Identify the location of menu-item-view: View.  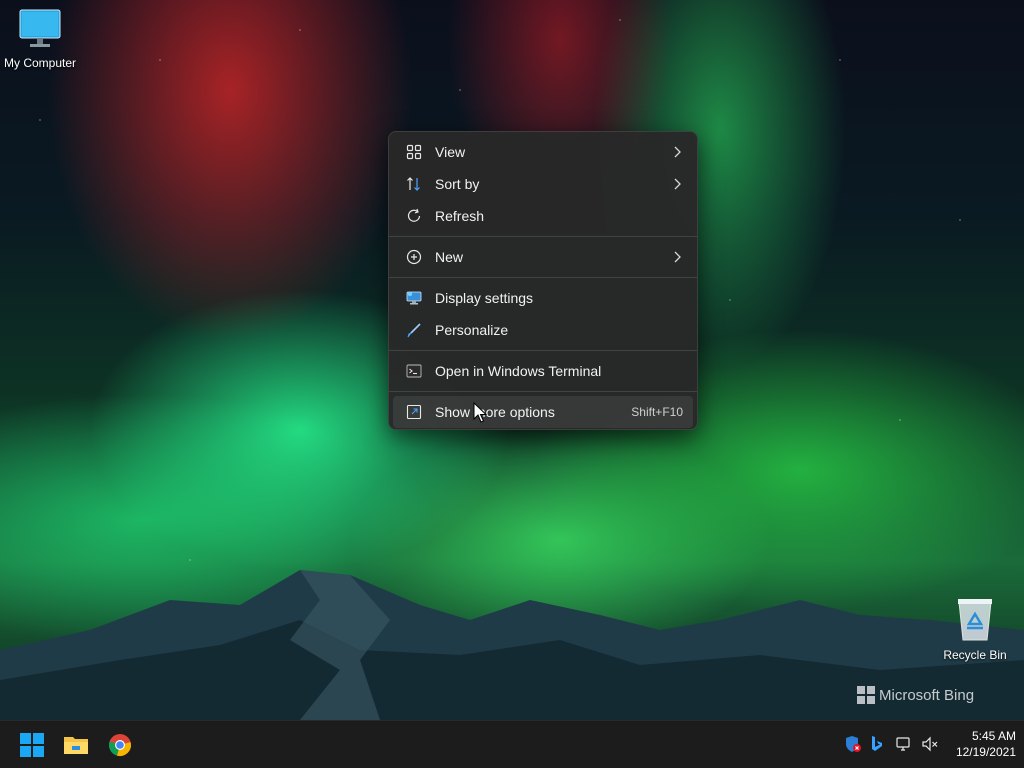
(543, 152).